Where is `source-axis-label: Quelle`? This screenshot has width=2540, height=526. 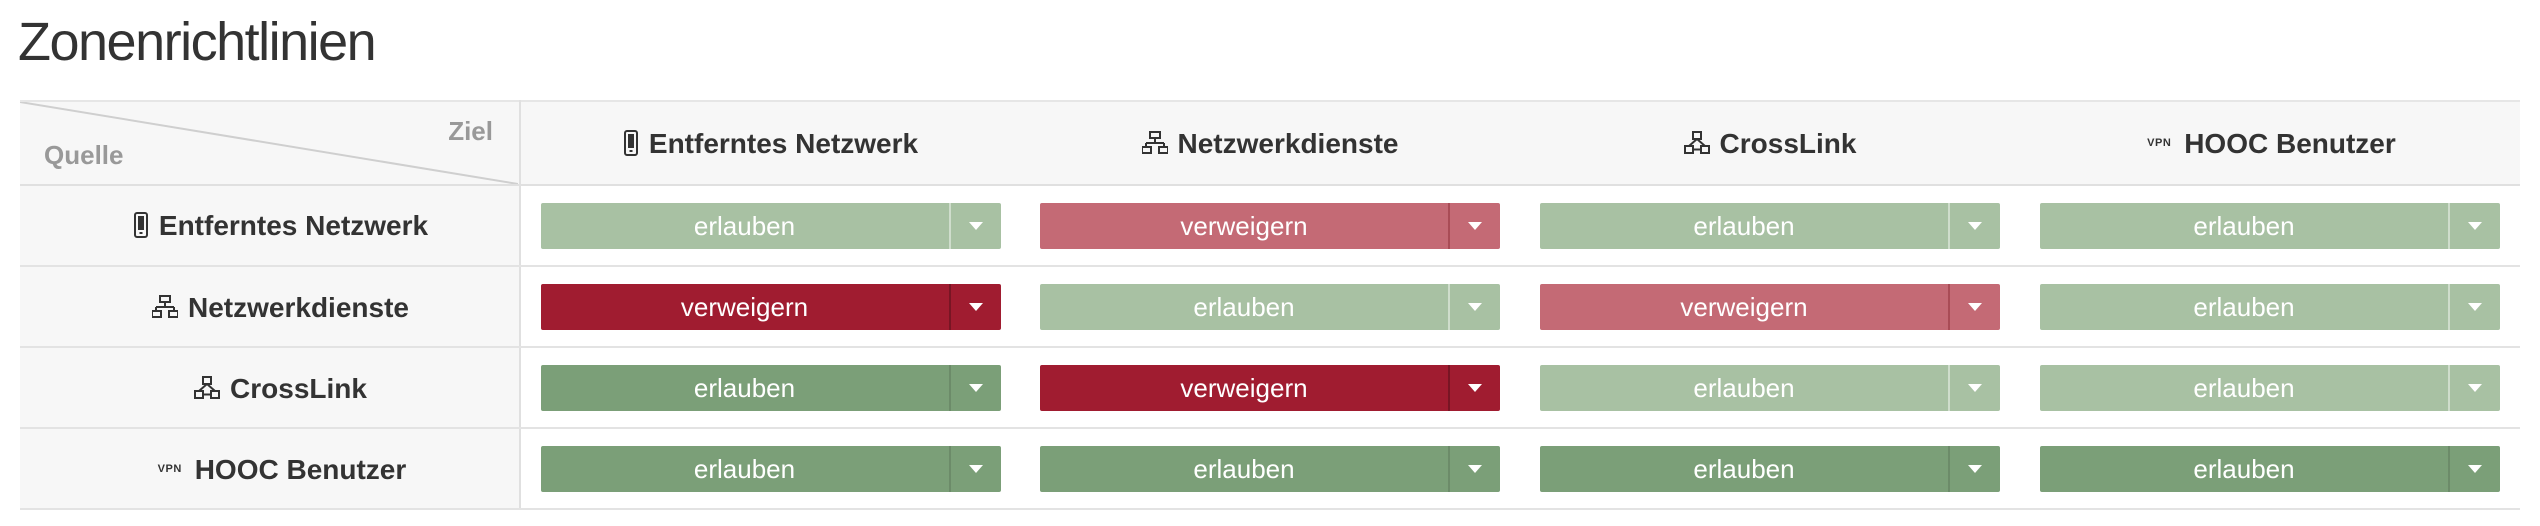 source-axis-label: Quelle is located at coordinates (84, 155).